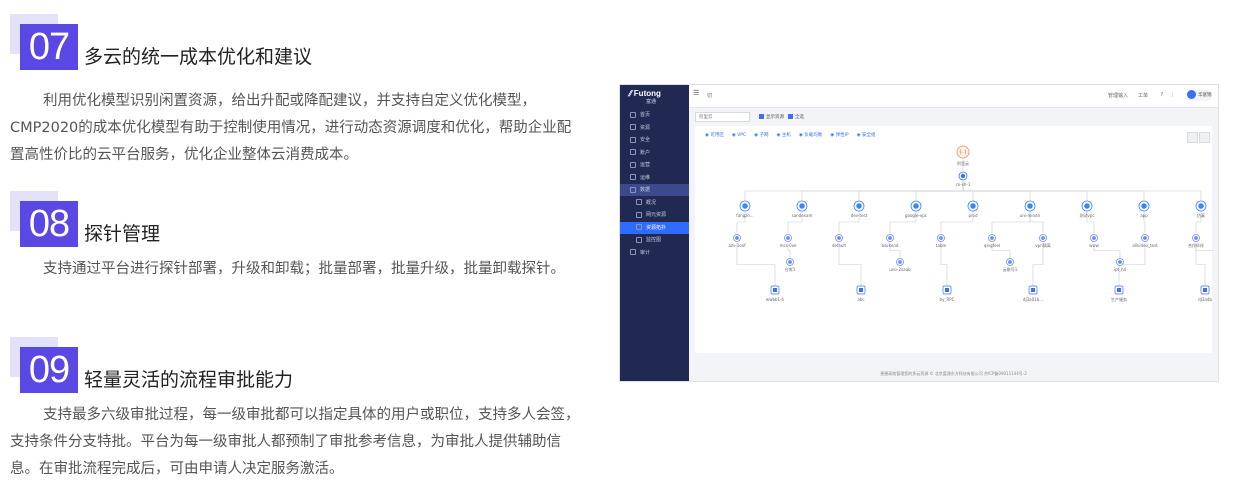  Describe the element at coordinates (973, 215) in the screenshot. I see `vpc-label: prod` at that location.